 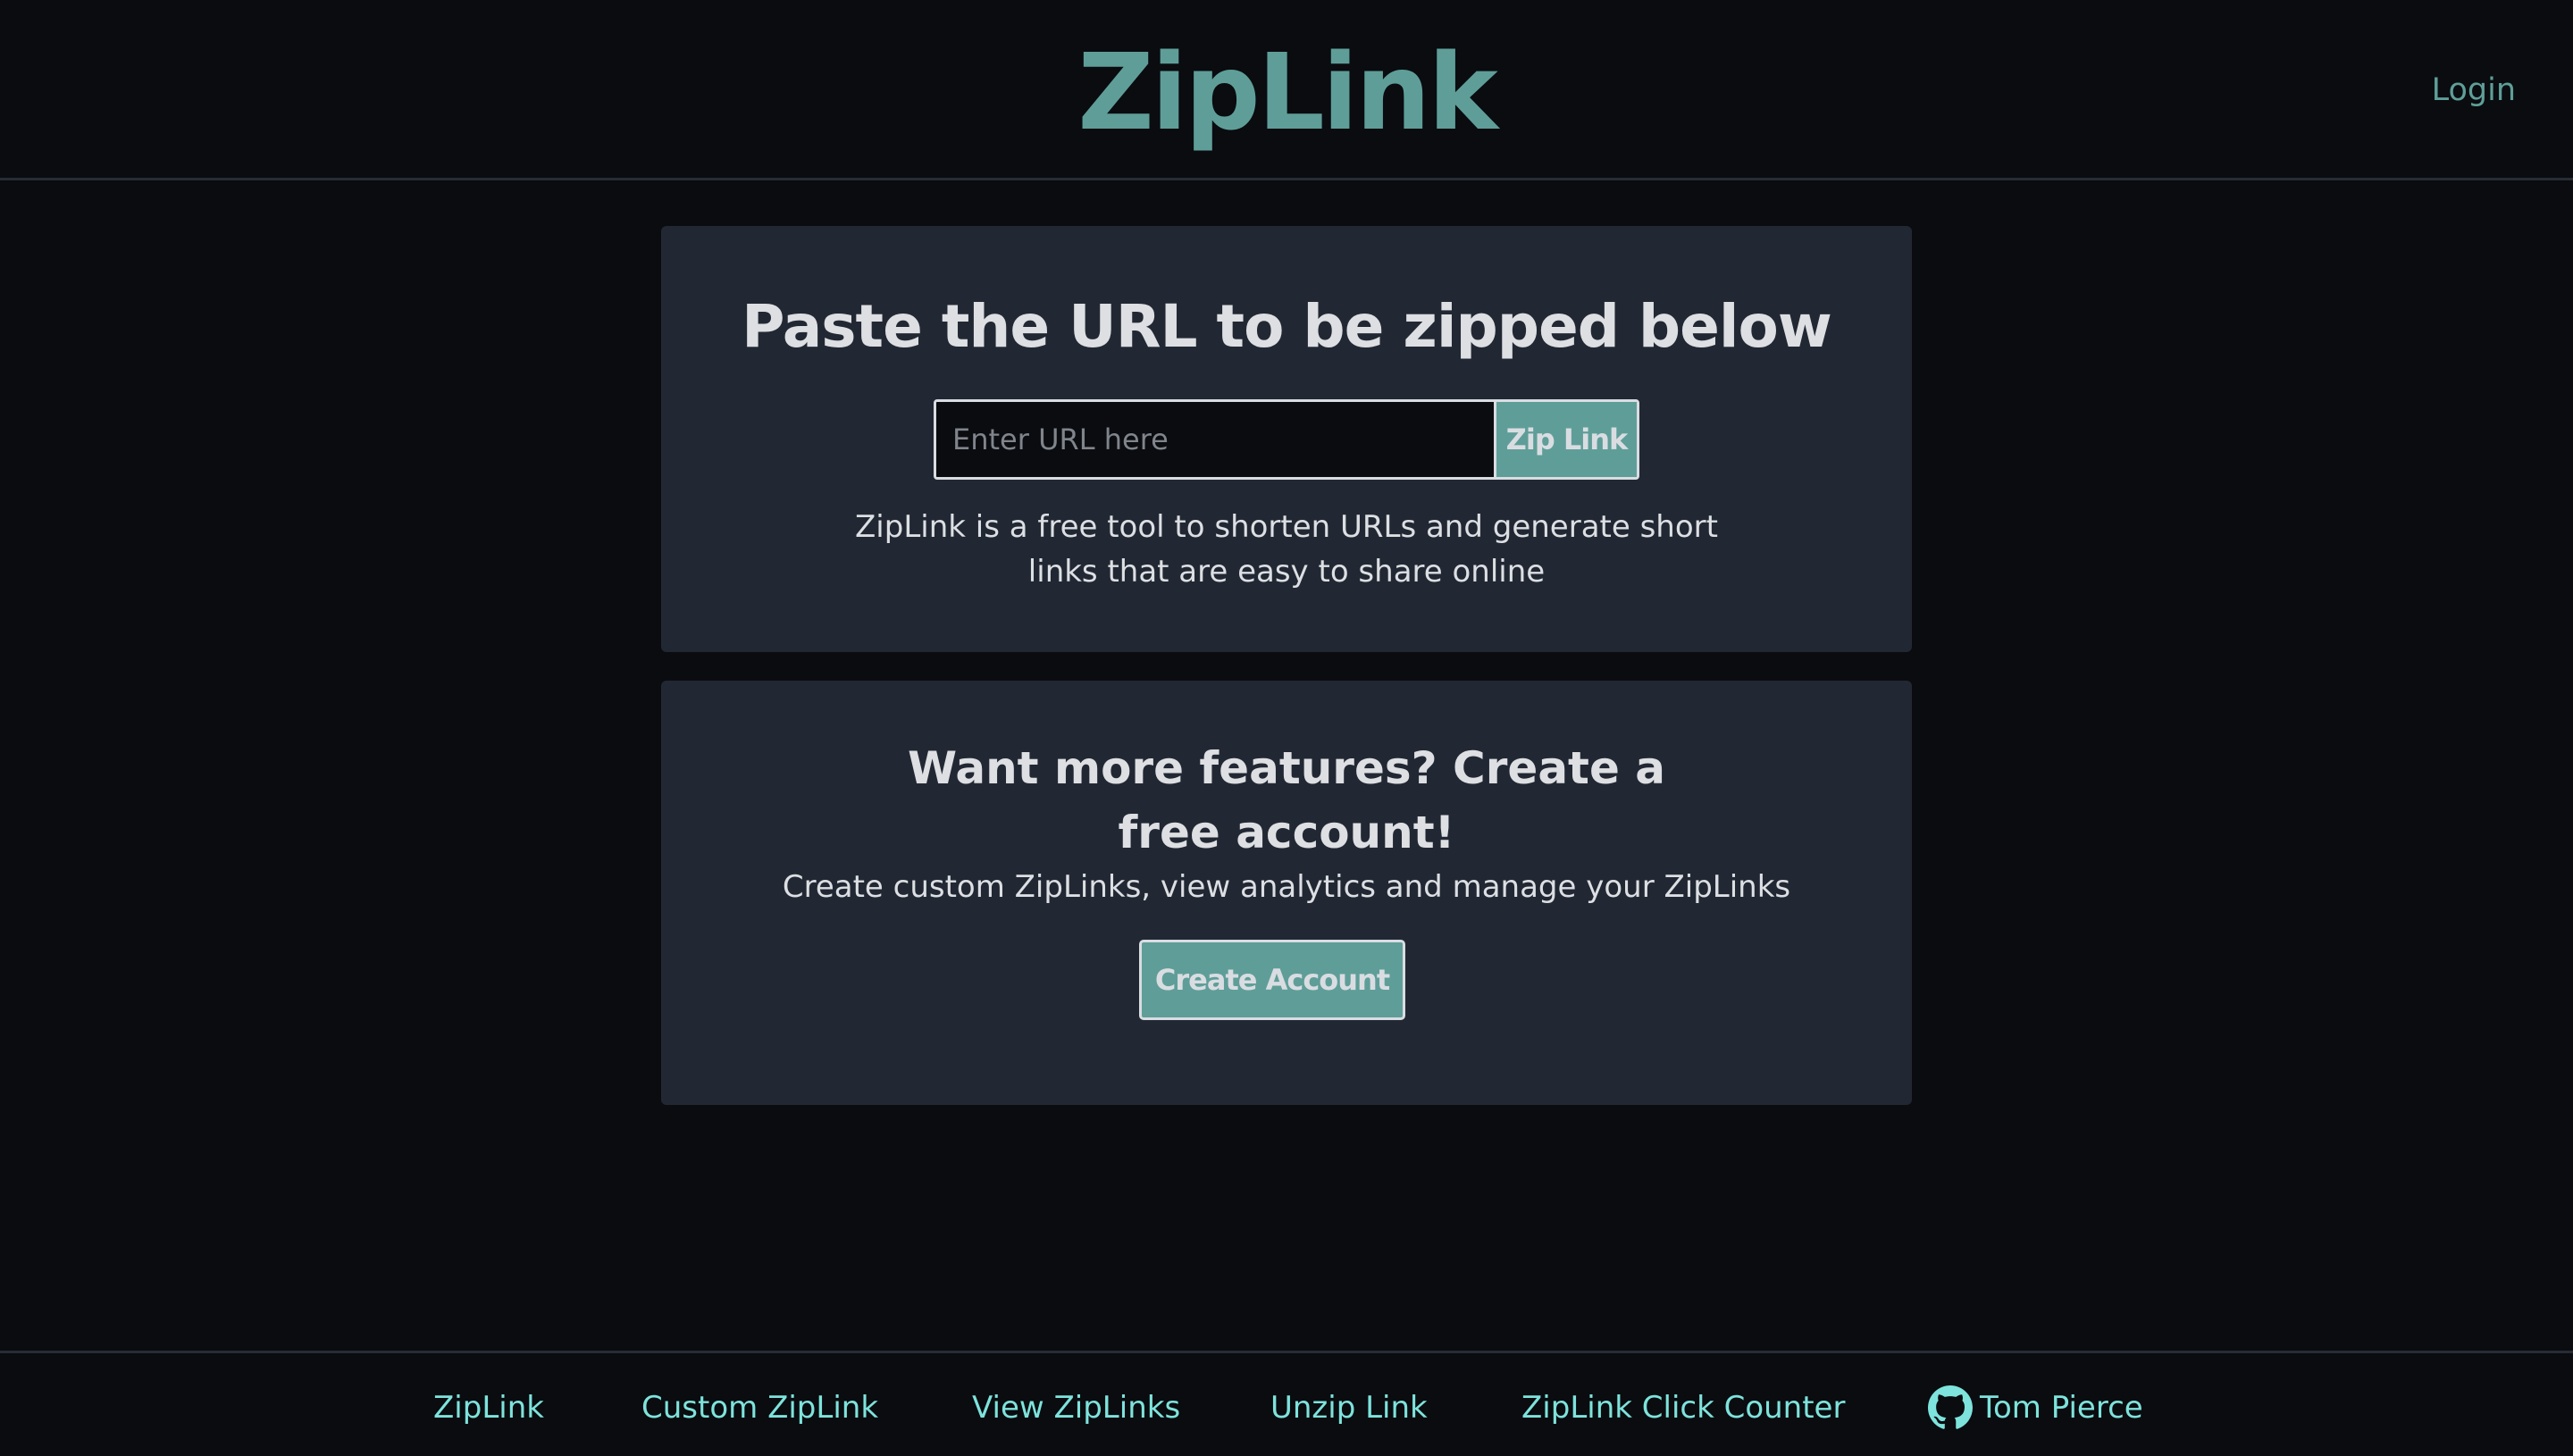 I want to click on github-icon, so click(x=1951, y=1407).